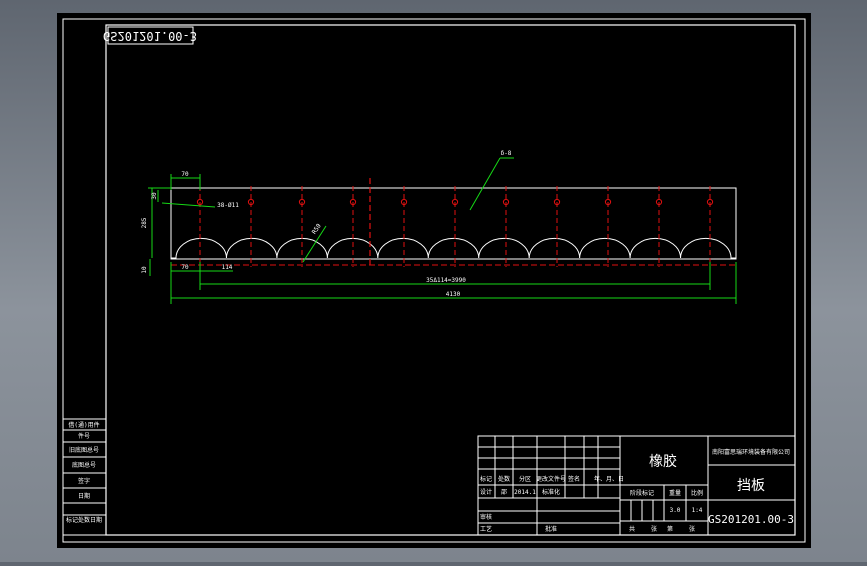  Describe the element at coordinates (154, 196) in the screenshot. I see `dim-offset-left: 30` at that location.